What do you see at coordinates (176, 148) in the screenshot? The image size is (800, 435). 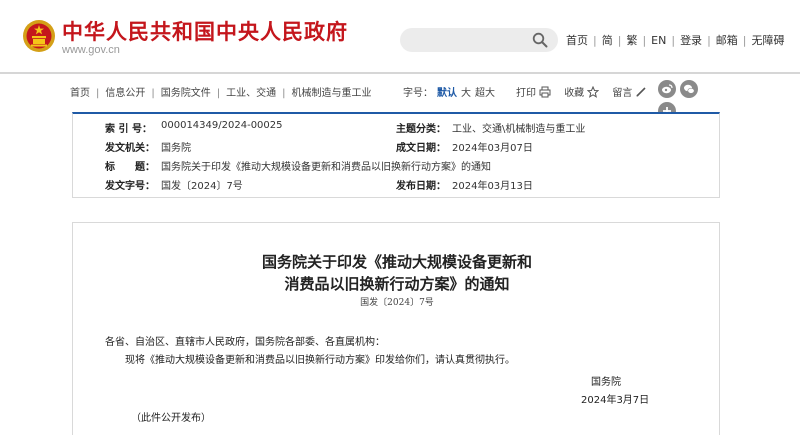 I see `issuer-value: 国务院` at bounding box center [176, 148].